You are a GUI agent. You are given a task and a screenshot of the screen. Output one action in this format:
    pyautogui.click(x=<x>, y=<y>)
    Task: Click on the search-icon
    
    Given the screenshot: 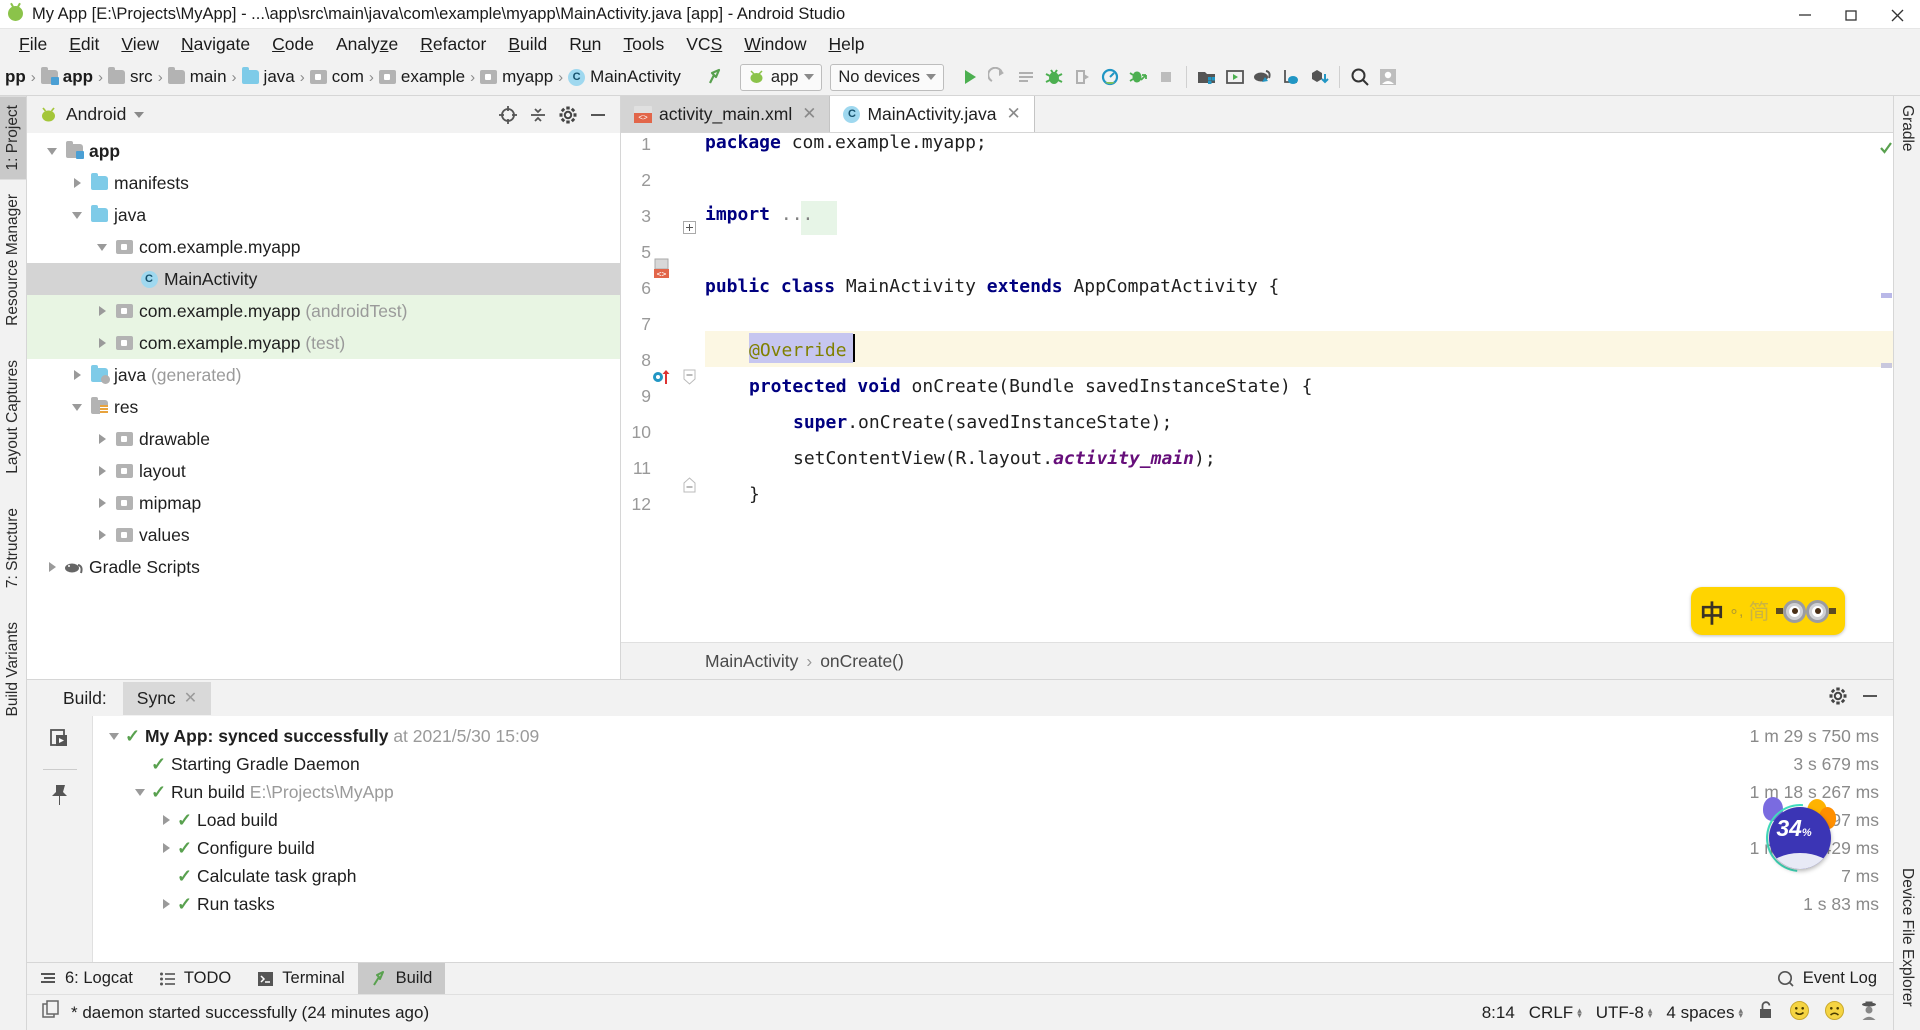 What is the action you would take?
    pyautogui.click(x=1360, y=77)
    